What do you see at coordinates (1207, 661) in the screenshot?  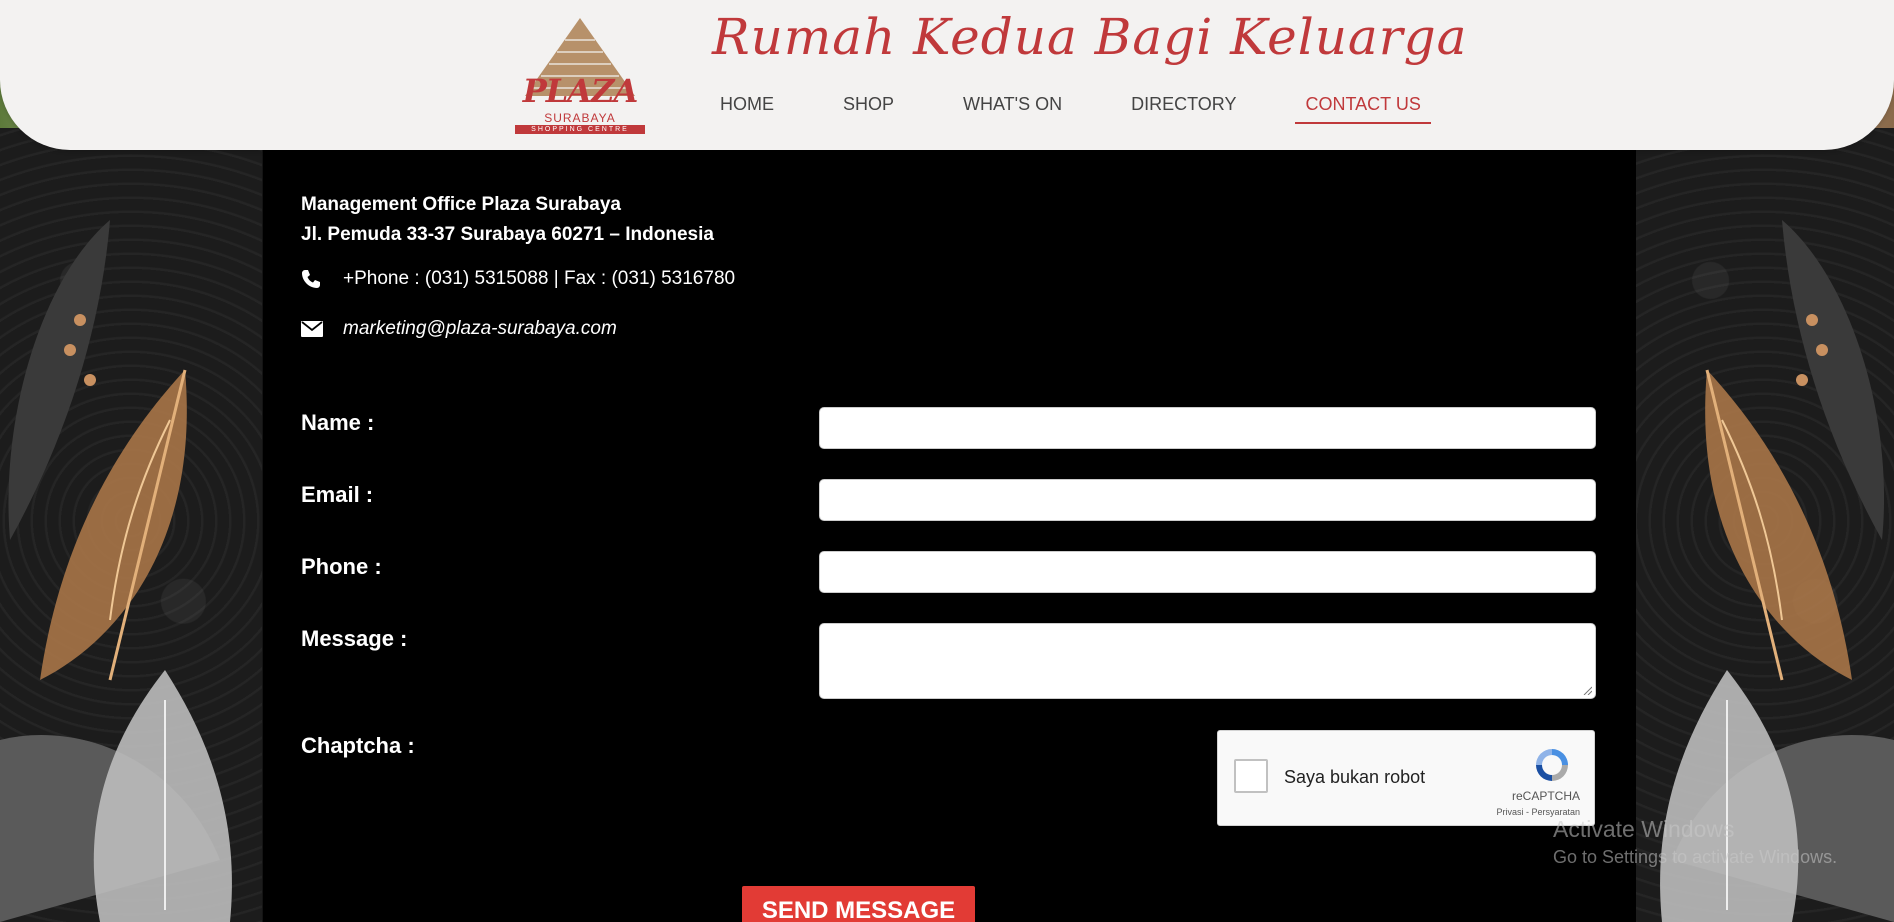 I see `message-textarea` at bounding box center [1207, 661].